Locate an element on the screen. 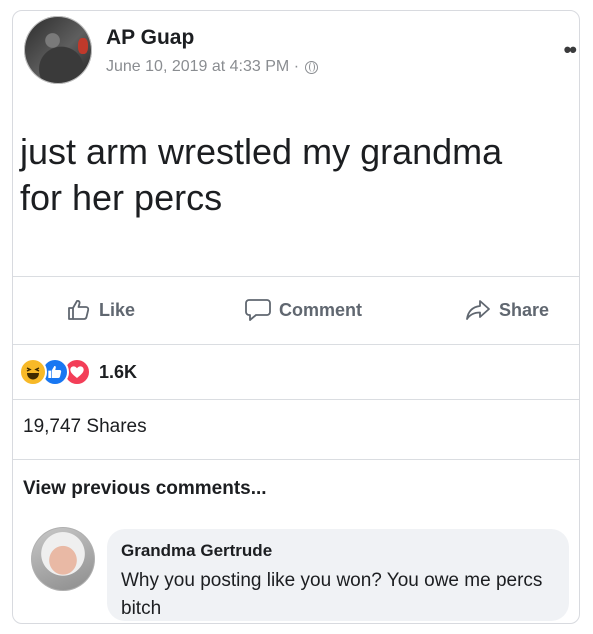  post-meta: June 10, 2019 at 4:33 PM · is located at coordinates (212, 67).